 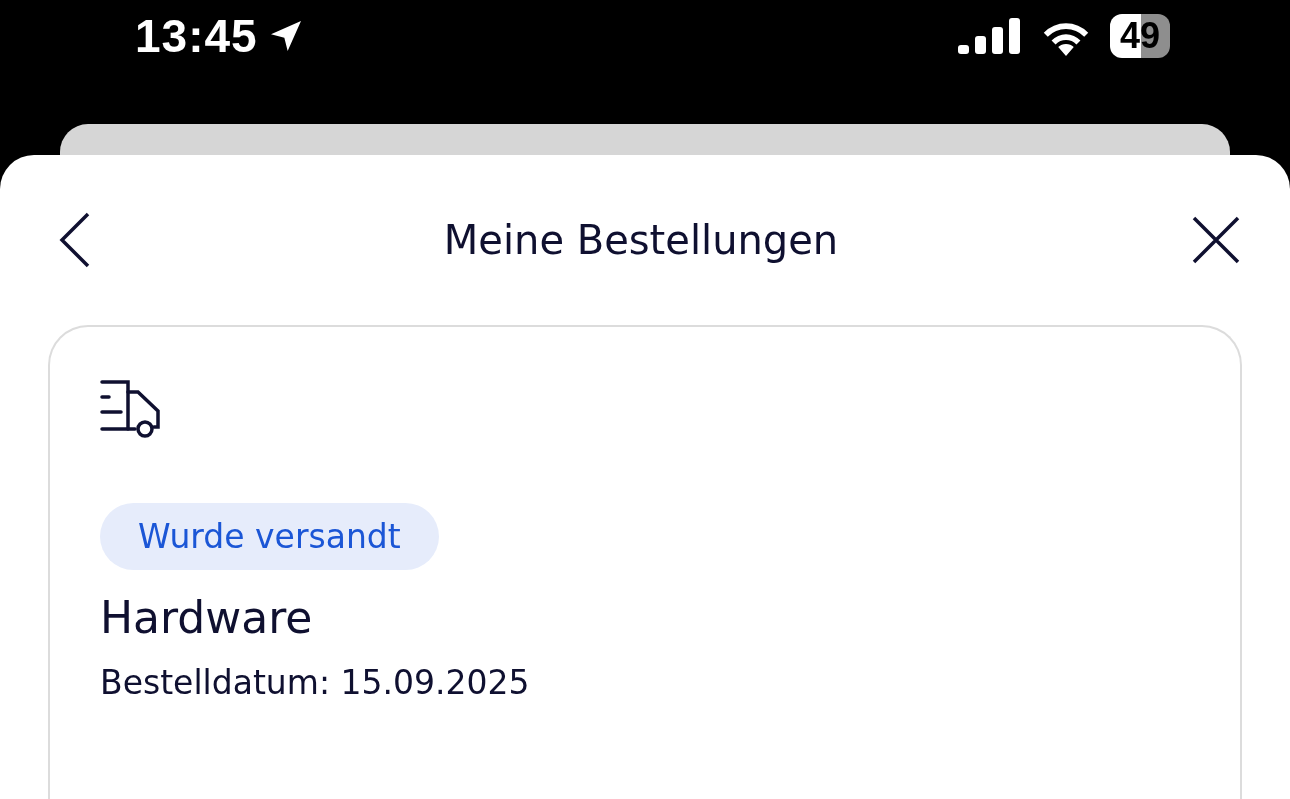 I want to click on status-badge: Wurde versandt, so click(x=269, y=536).